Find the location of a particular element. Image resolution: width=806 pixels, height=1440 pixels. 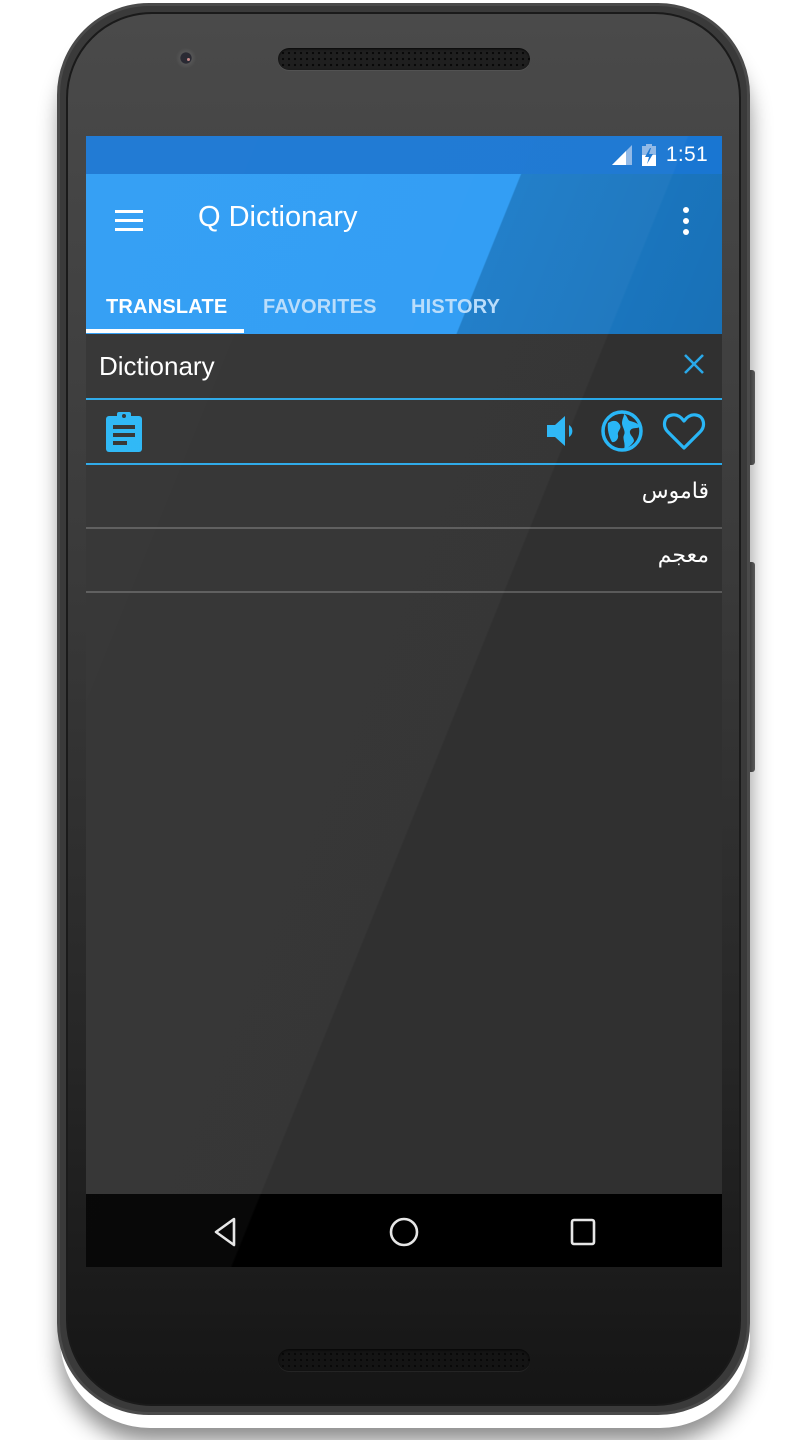

app-bar: Q Dictionary TRANSLATE FAVORITES HISTORY is located at coordinates (404, 254).